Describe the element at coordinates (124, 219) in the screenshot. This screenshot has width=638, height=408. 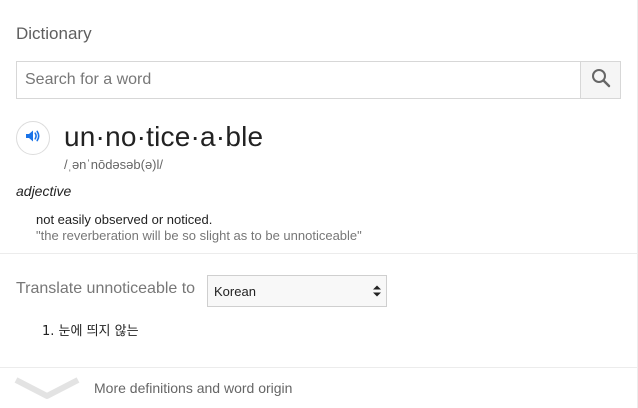
I see `definition-text: not easily observed or noticed.` at that location.